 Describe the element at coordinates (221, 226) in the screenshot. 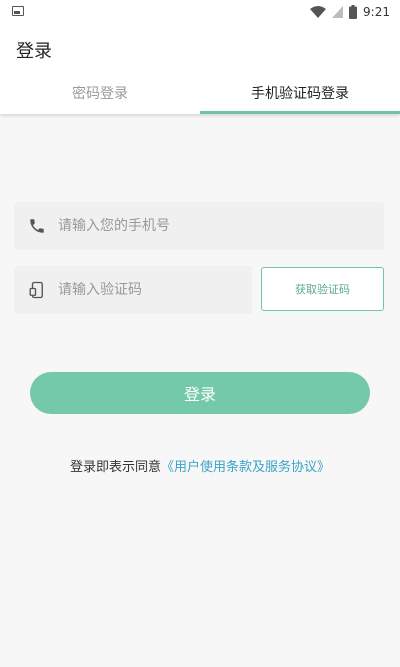

I see `phone-input` at that location.